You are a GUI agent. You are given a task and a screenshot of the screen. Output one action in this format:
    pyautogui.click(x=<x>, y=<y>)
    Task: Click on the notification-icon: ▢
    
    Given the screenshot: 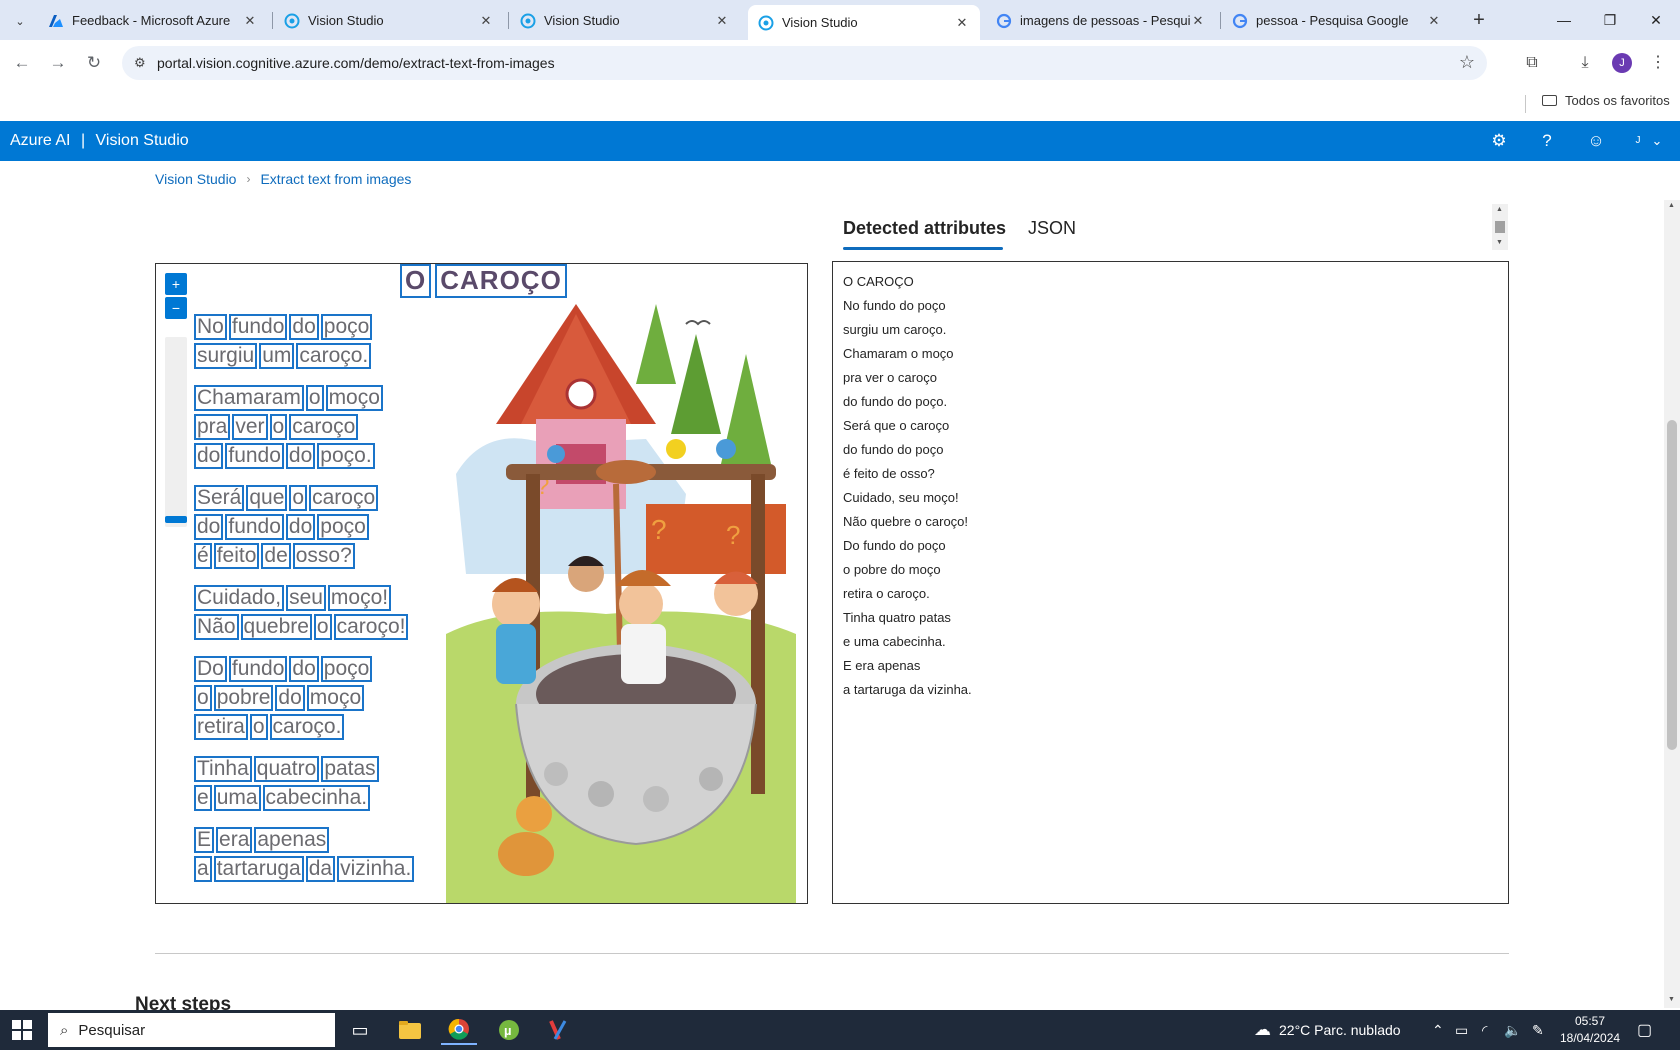 What is the action you would take?
    pyautogui.click(x=1644, y=1030)
    